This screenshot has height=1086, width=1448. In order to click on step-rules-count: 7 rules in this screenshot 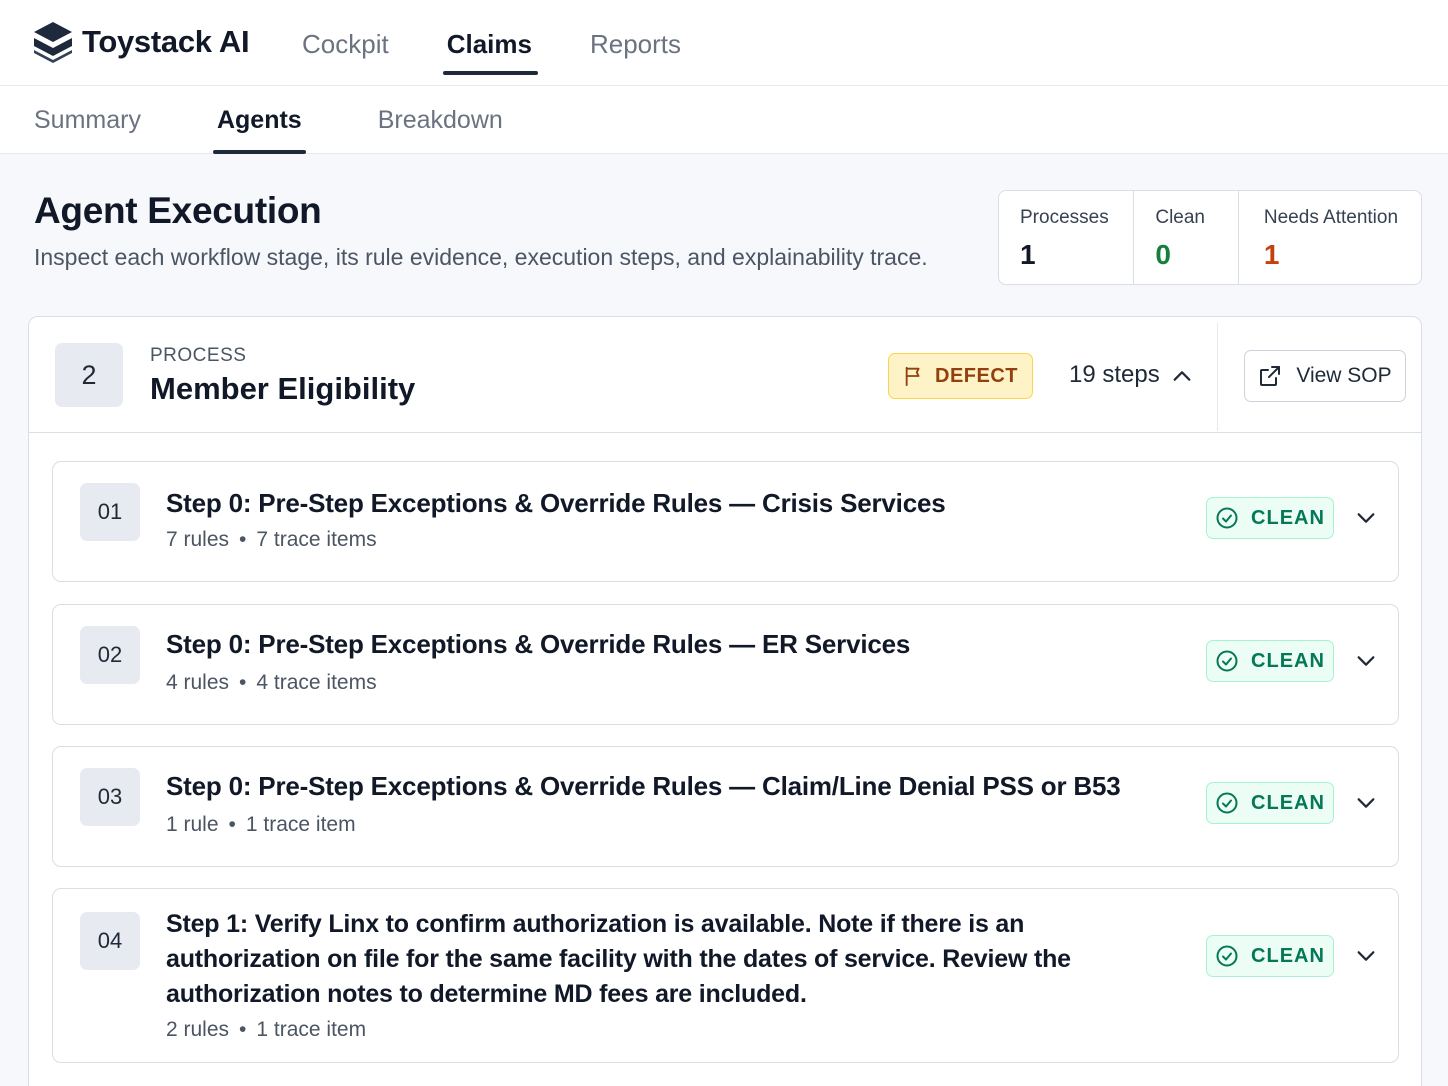, I will do `click(198, 539)`.